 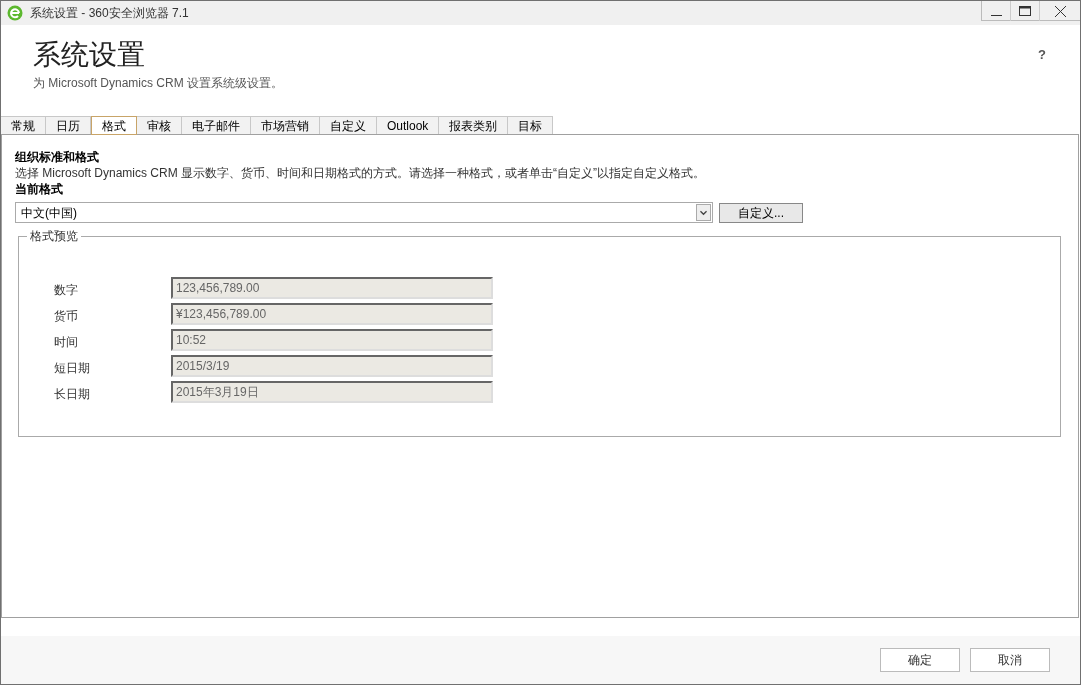 What do you see at coordinates (332, 340) in the screenshot?
I see `preview-field: 10:52` at bounding box center [332, 340].